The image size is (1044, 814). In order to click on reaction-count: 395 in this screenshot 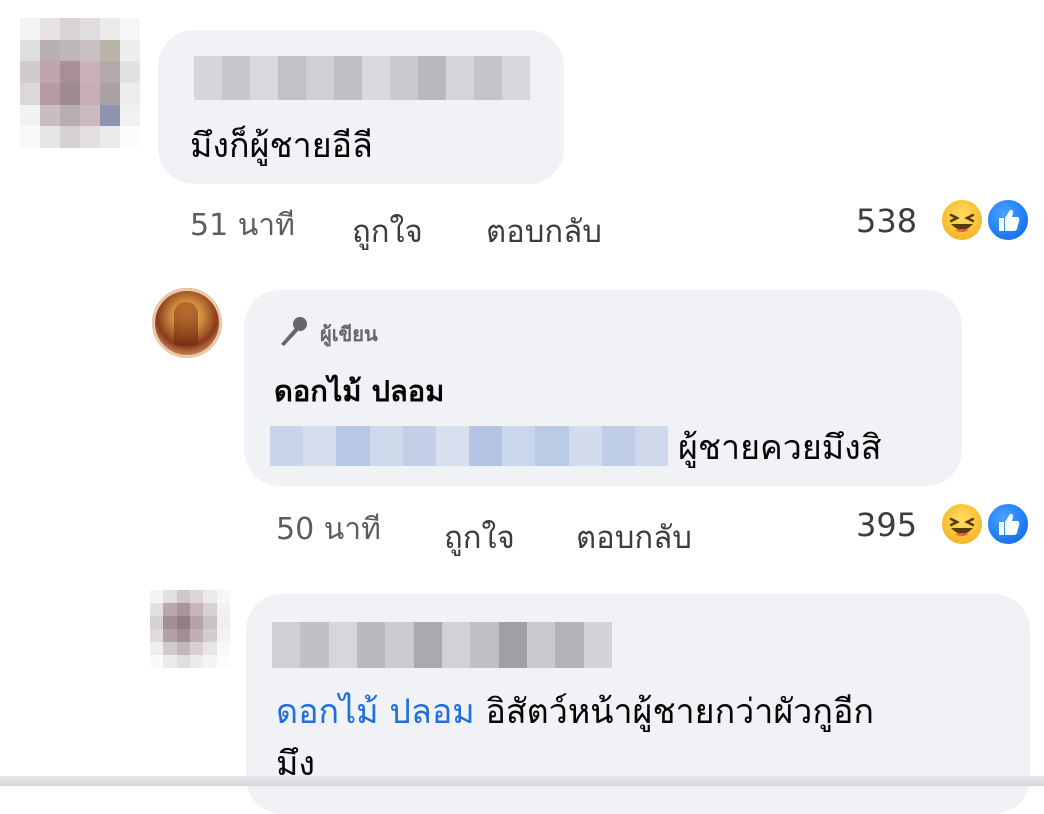, I will do `click(886, 525)`.